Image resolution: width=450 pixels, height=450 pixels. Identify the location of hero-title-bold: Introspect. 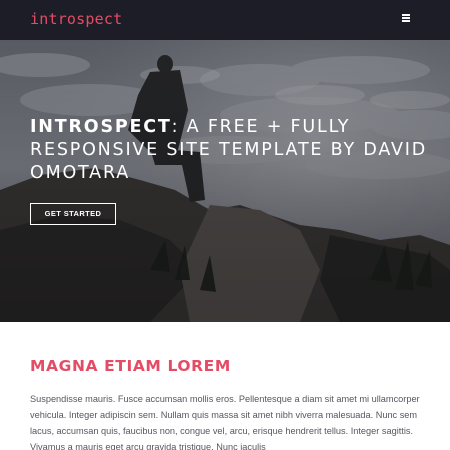
(101, 127).